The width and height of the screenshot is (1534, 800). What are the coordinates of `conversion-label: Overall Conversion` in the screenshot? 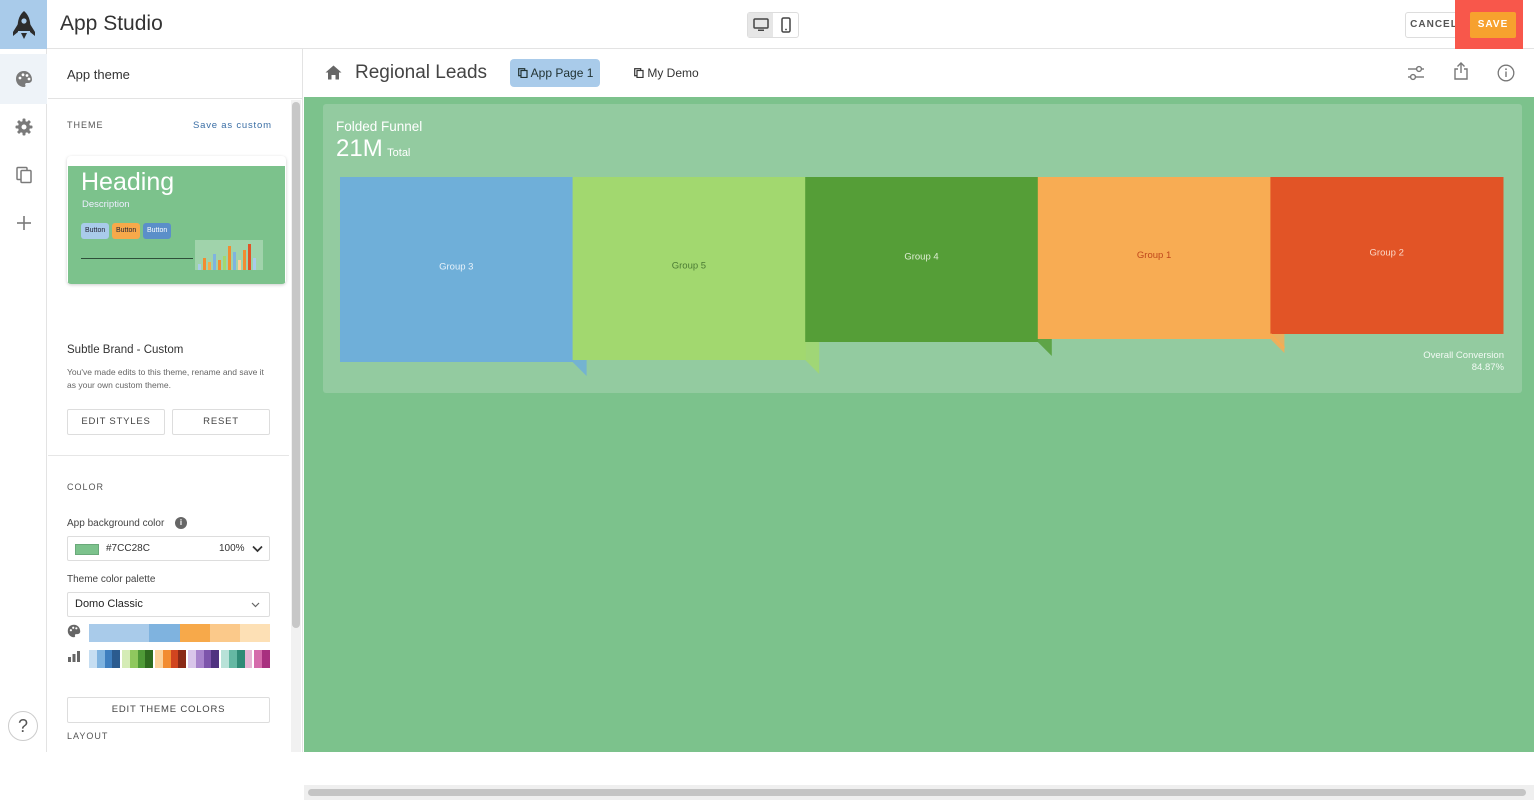 It's located at (1463, 355).